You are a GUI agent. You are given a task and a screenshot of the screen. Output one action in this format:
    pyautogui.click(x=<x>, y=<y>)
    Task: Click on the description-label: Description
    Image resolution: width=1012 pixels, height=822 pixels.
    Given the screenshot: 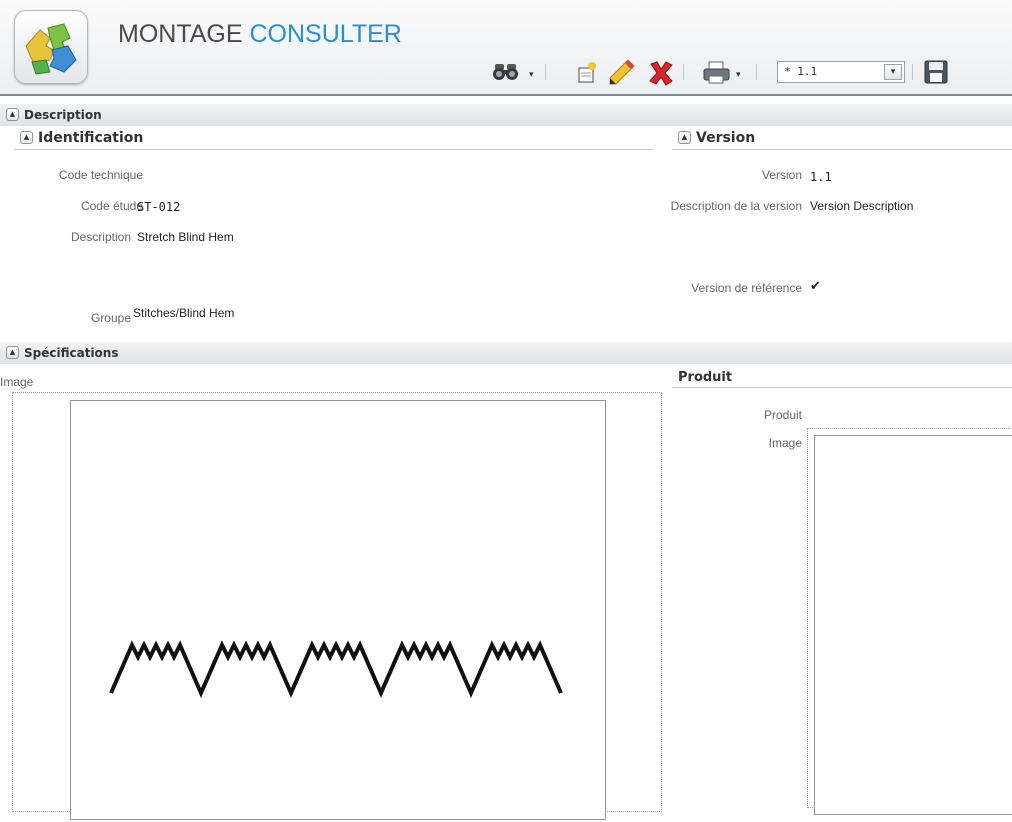 What is the action you would take?
    pyautogui.click(x=100, y=237)
    